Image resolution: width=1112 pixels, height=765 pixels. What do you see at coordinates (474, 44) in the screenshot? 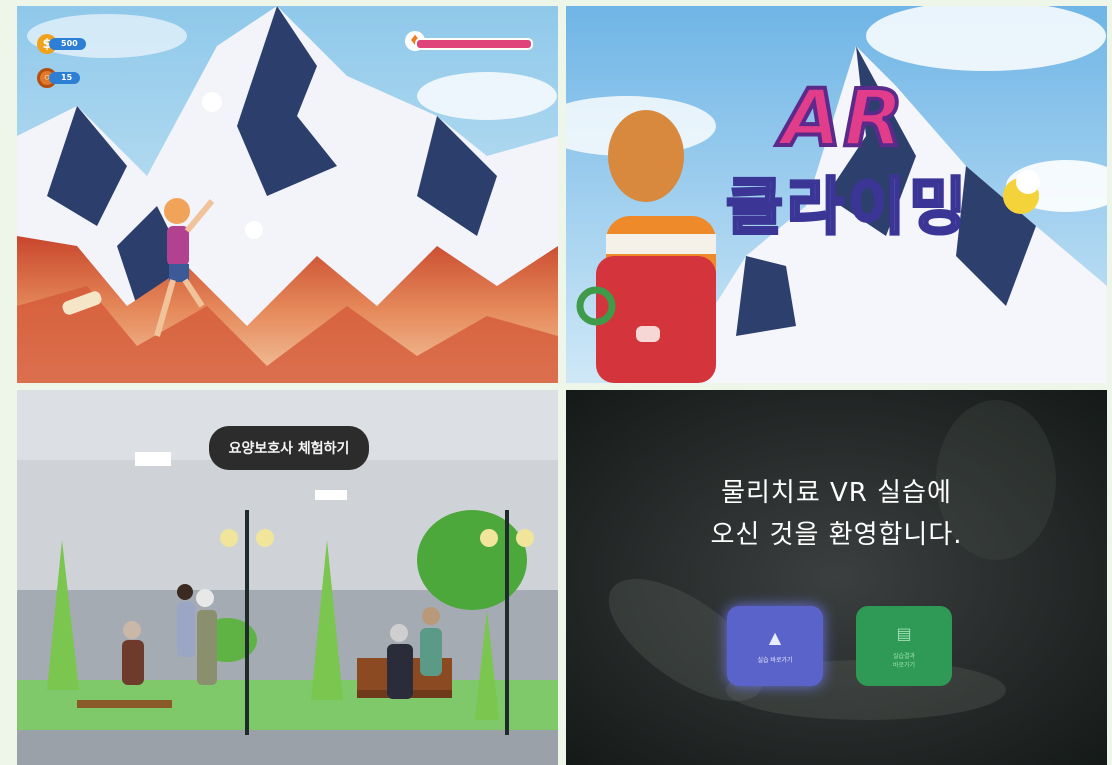
I see `health-bar` at bounding box center [474, 44].